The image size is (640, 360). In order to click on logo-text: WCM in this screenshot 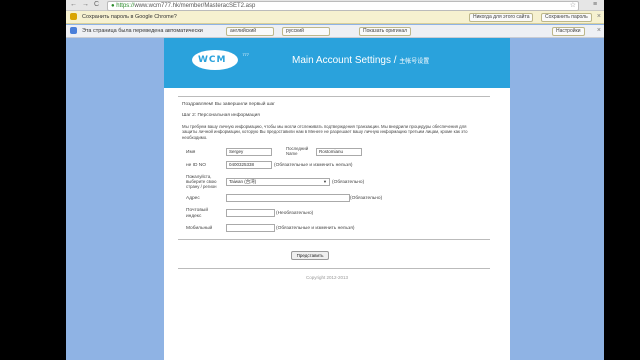, I will do `click(212, 60)`.